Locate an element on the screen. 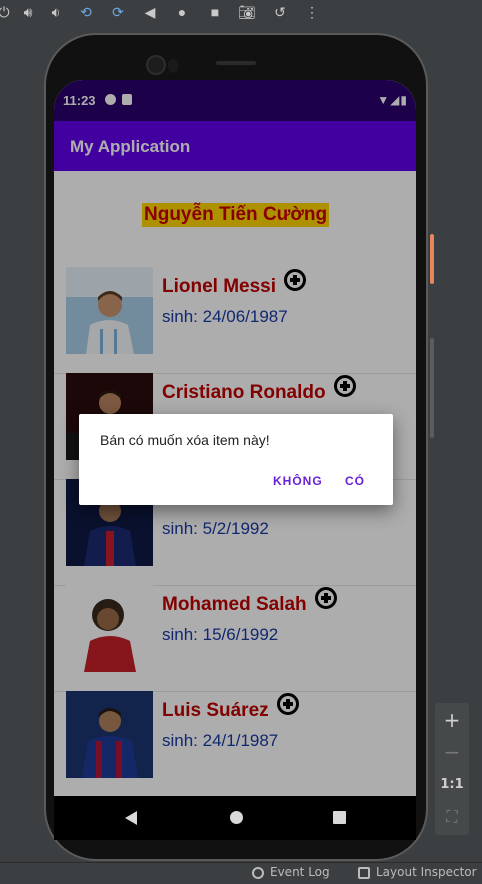 This screenshot has height=884, width=482. layout-inspector-icon is located at coordinates (364, 873).